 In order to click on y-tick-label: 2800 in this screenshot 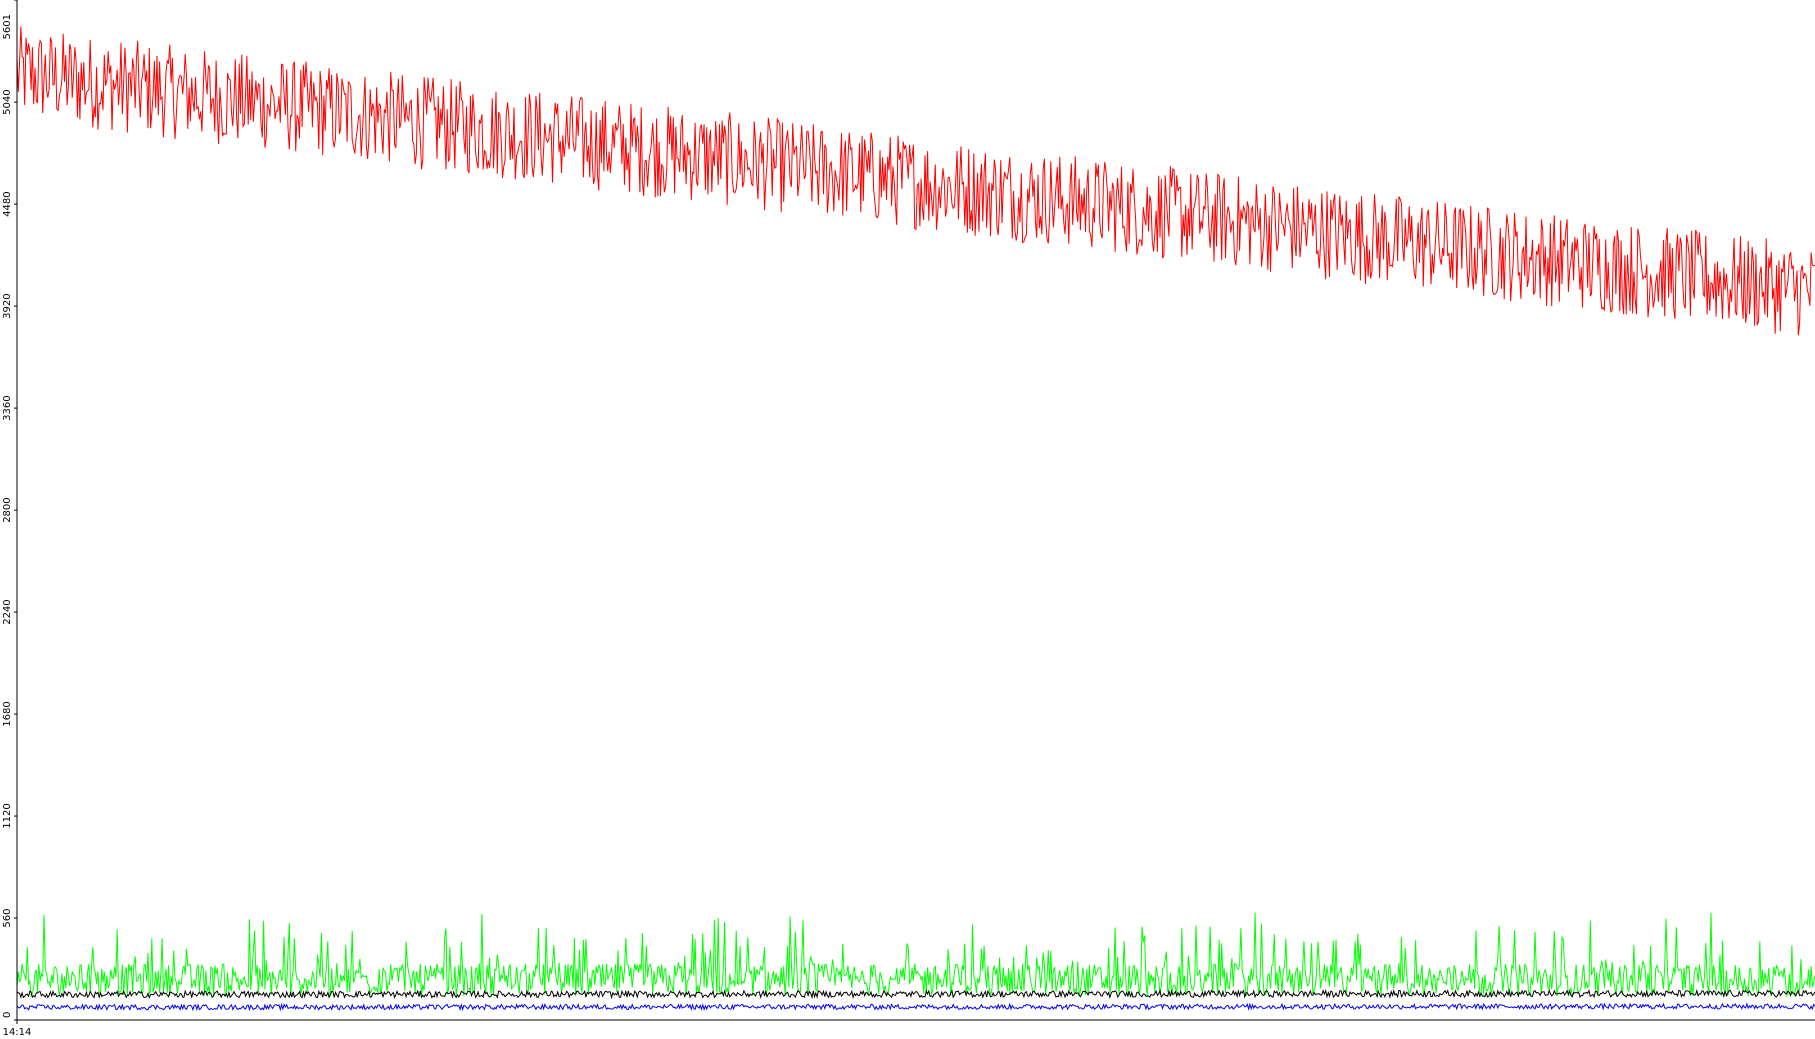, I will do `click(7, 509)`.